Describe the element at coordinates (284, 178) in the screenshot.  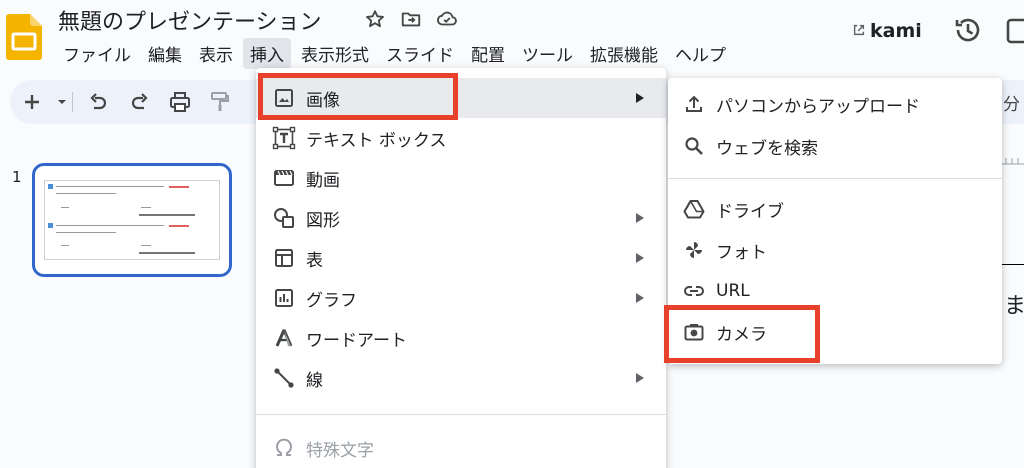
I see `video-icon` at that location.